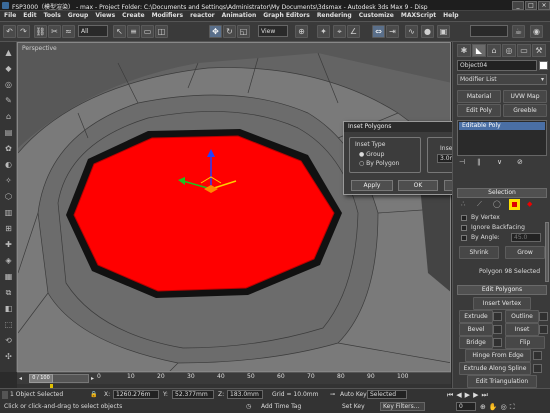 This screenshot has width=550, height=413. What do you see at coordinates (371, 154) in the screenshot?
I see `radio-group-option: ● Group` at bounding box center [371, 154].